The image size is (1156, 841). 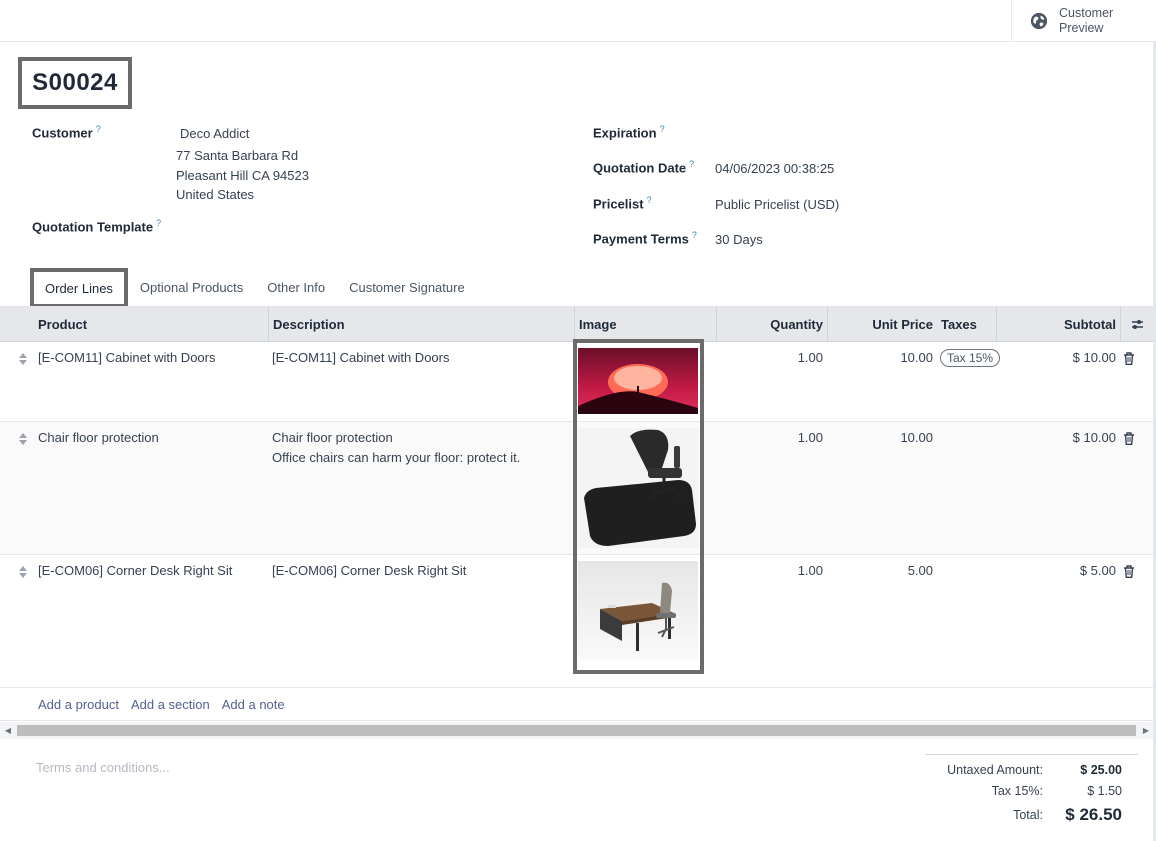 What do you see at coordinates (641, 239) in the screenshot?
I see `payment-terms-label-text: Payment Terms` at bounding box center [641, 239].